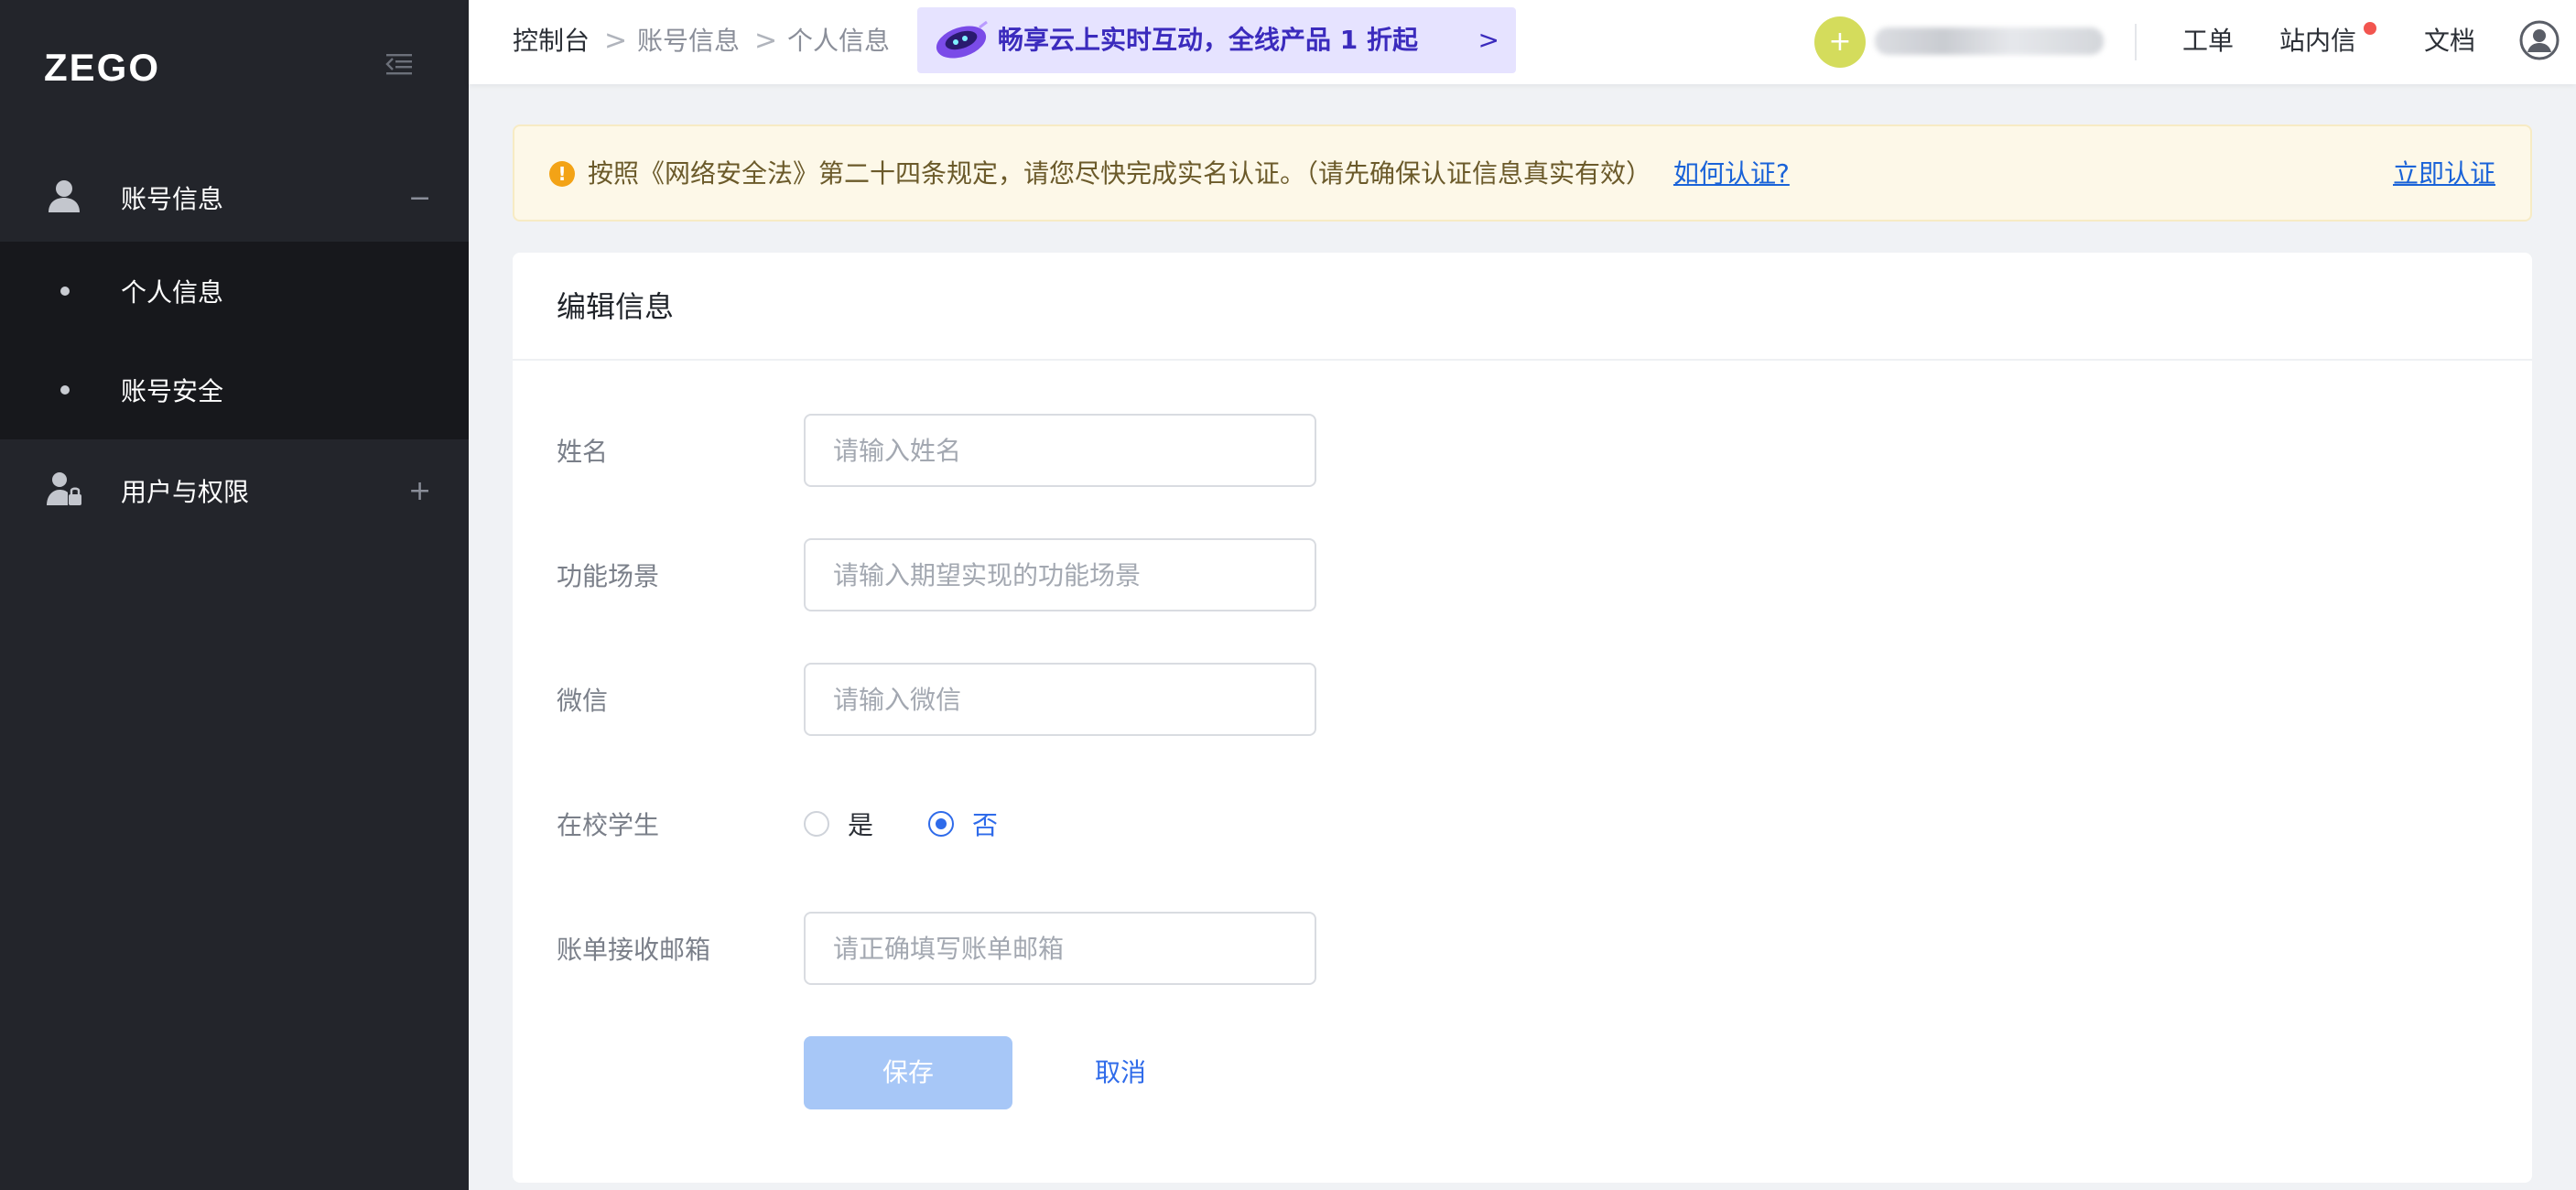 The image size is (2576, 1190). What do you see at coordinates (172, 391) in the screenshot?
I see `sidebar-item-label: 账号安全` at bounding box center [172, 391].